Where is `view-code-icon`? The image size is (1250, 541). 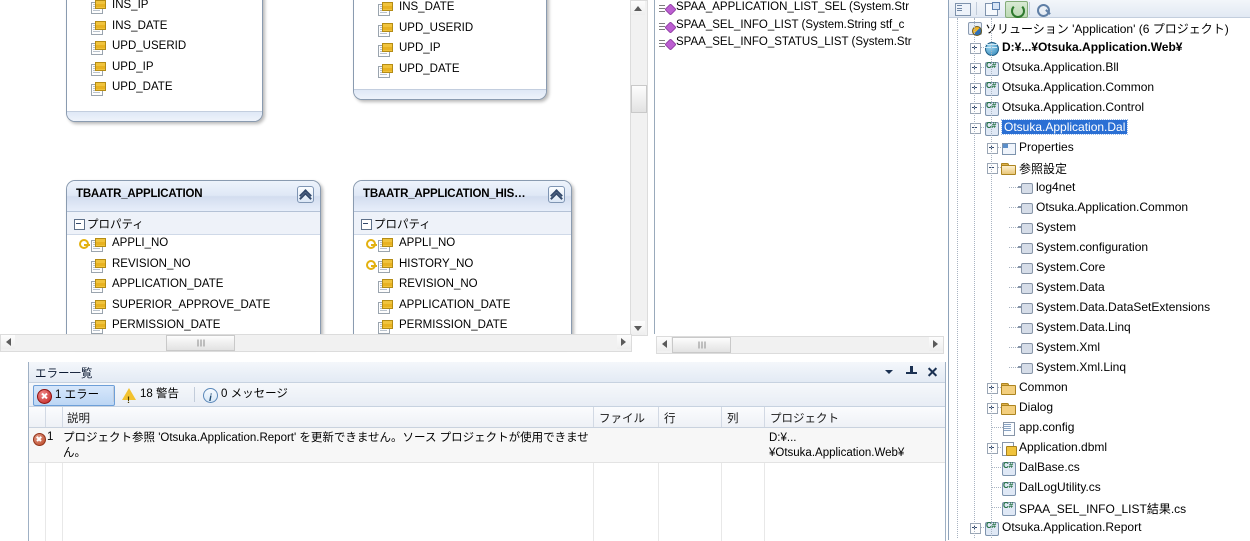
view-code-icon is located at coordinates (1044, 9).